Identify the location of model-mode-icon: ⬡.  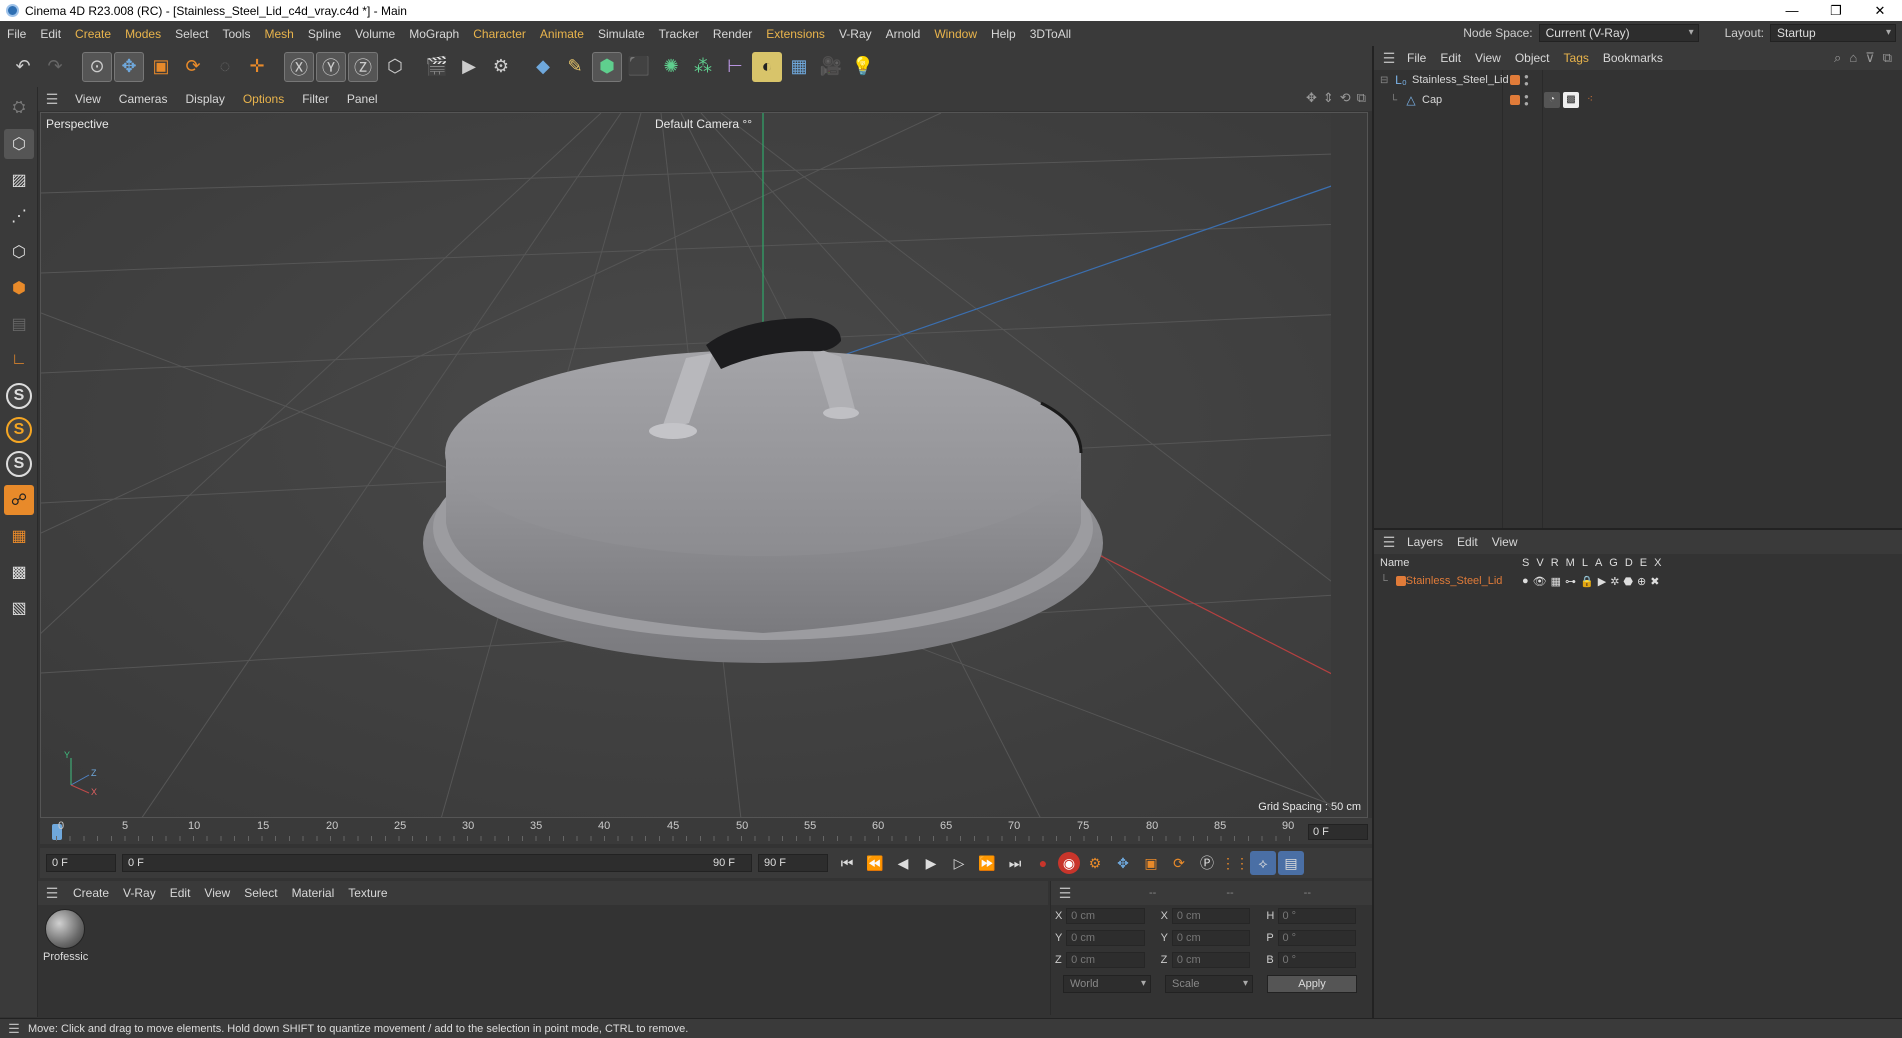
(19, 144).